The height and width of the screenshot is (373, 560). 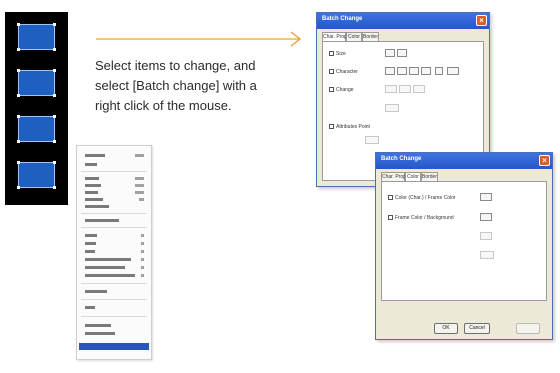 I want to click on context-menu, so click(x=114, y=252).